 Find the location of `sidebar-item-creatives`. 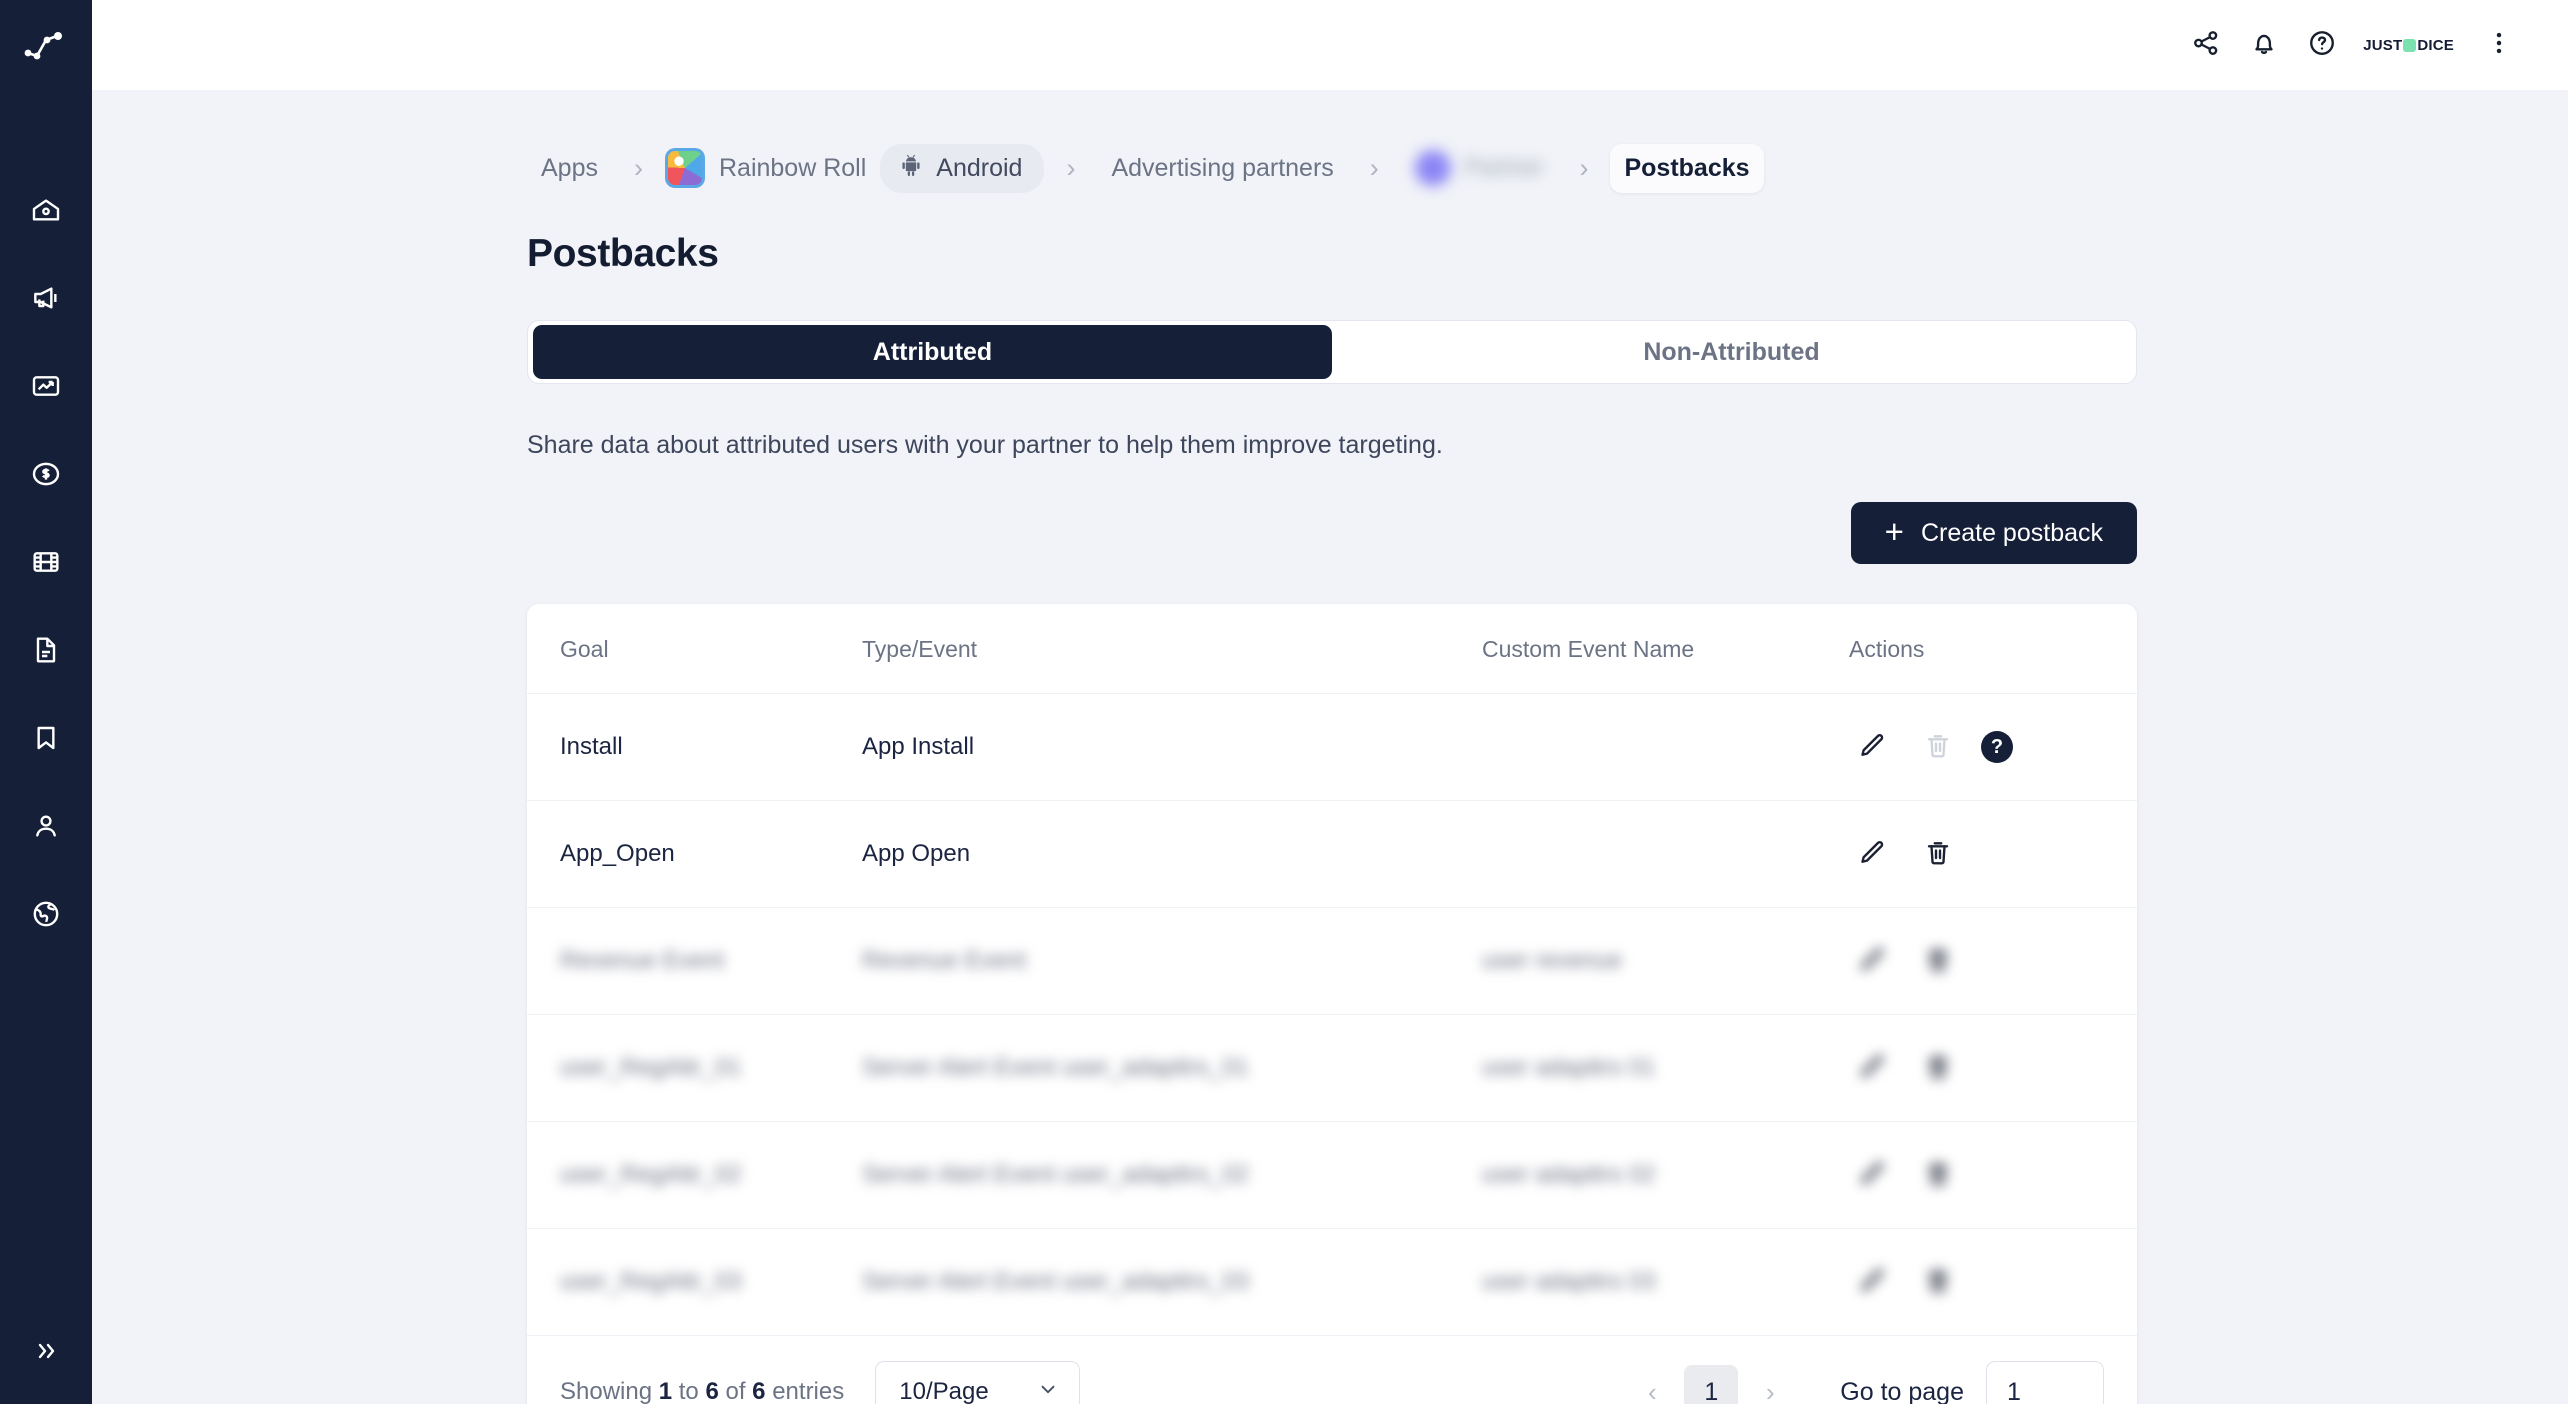

sidebar-item-creatives is located at coordinates (46, 562).